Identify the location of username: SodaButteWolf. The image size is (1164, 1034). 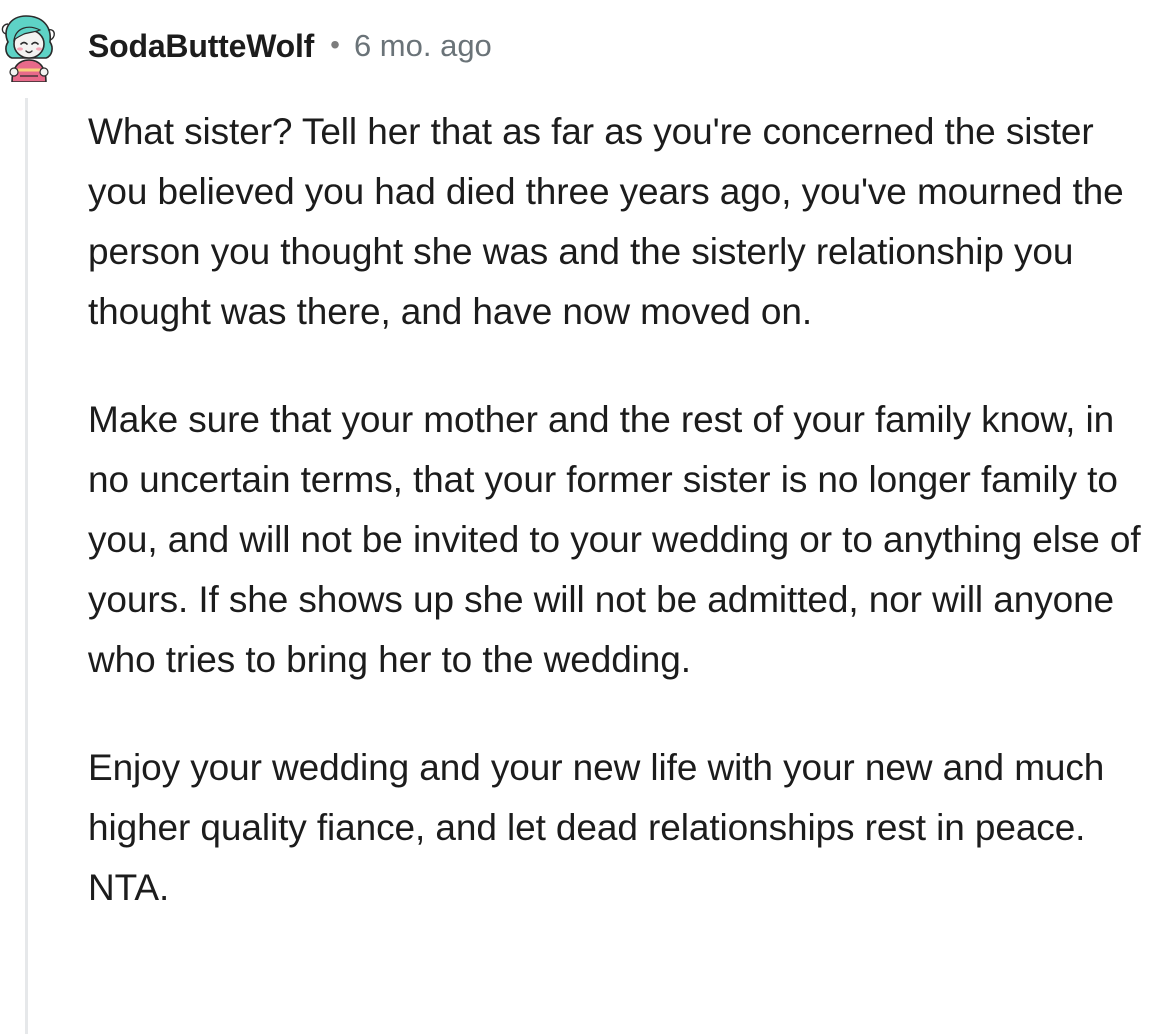
(201, 46).